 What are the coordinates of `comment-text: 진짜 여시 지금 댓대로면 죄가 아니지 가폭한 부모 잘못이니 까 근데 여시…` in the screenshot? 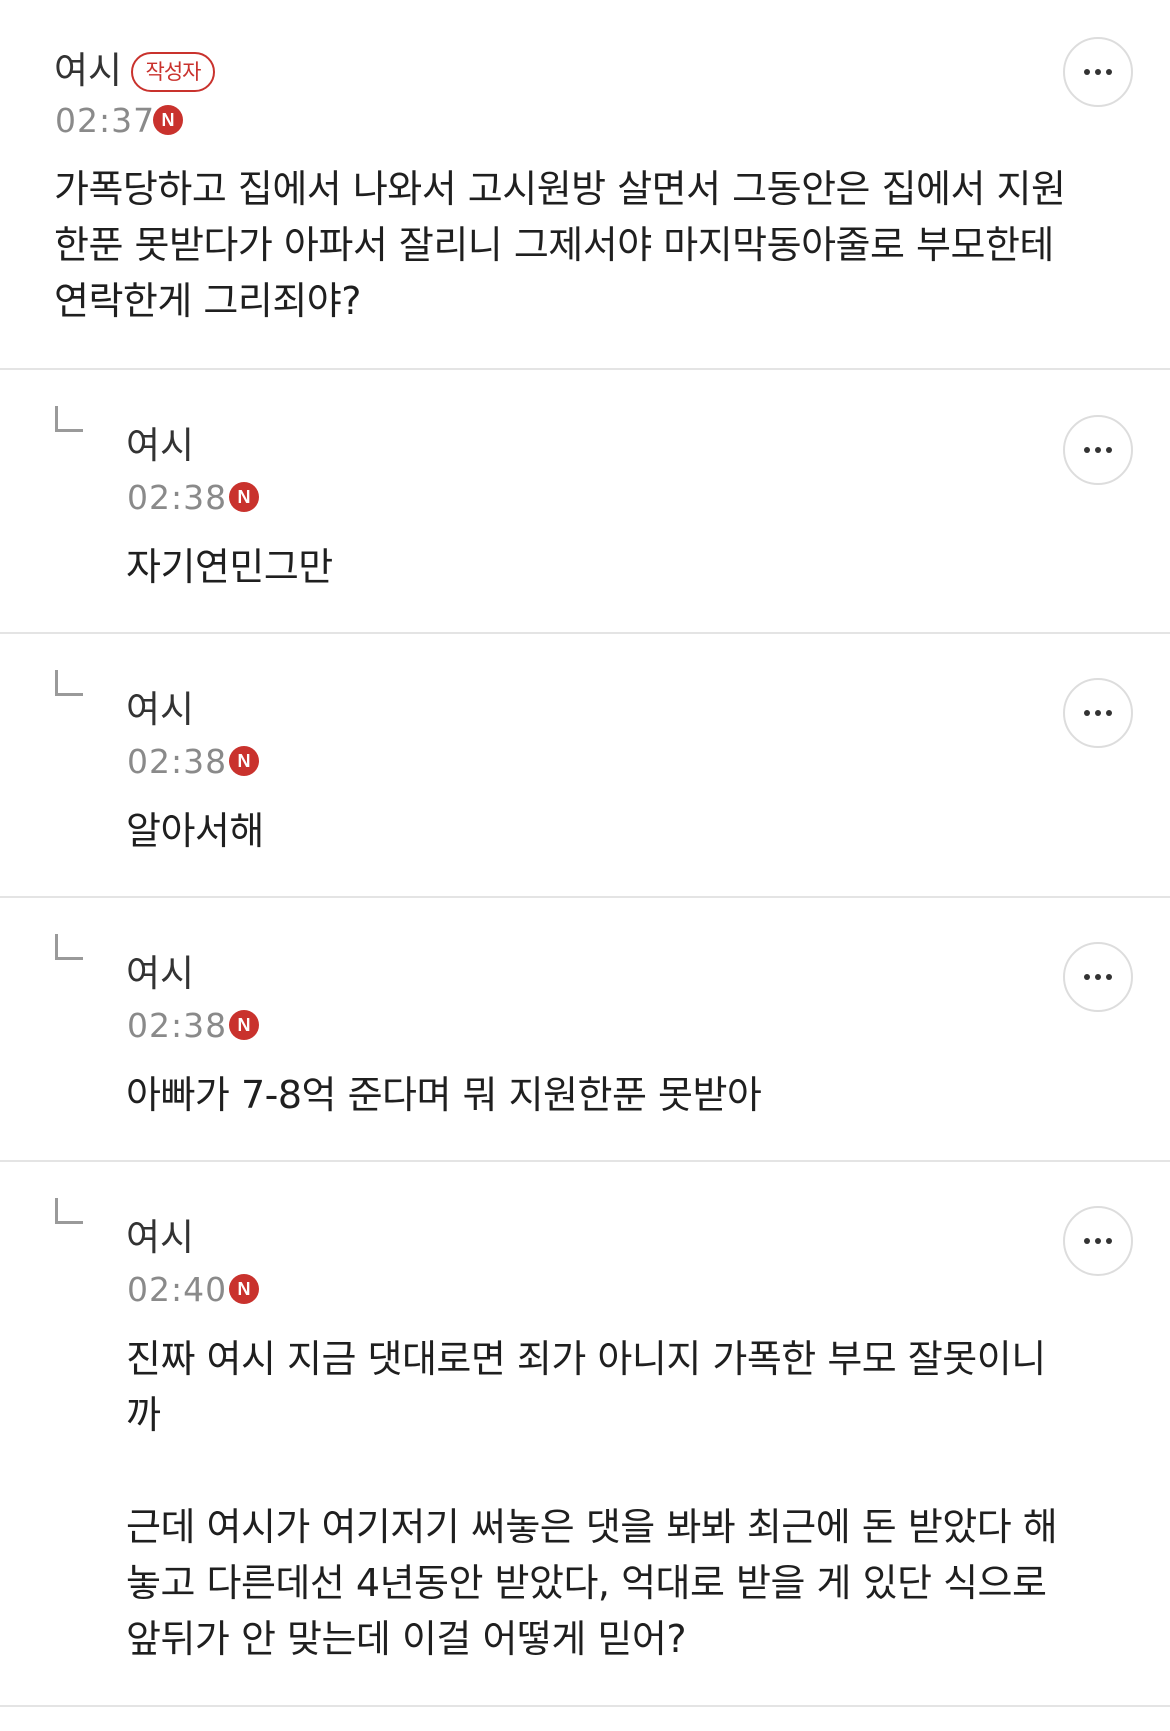 It's located at (592, 1499).